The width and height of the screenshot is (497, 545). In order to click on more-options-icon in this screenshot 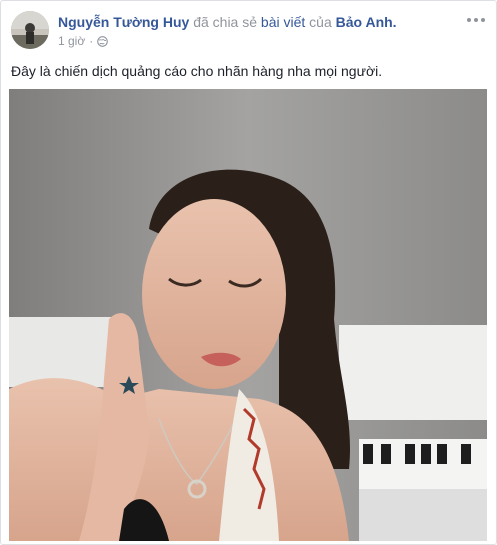, I will do `click(476, 20)`.